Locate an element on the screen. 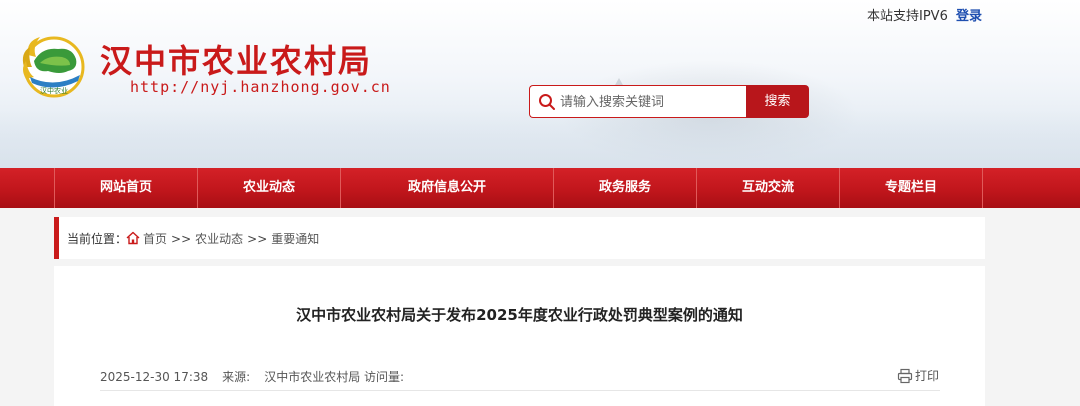  article-title: 汉中市农业农村局关于发布2025年度农业行政处罚典型案例的通知 is located at coordinates (519, 315).